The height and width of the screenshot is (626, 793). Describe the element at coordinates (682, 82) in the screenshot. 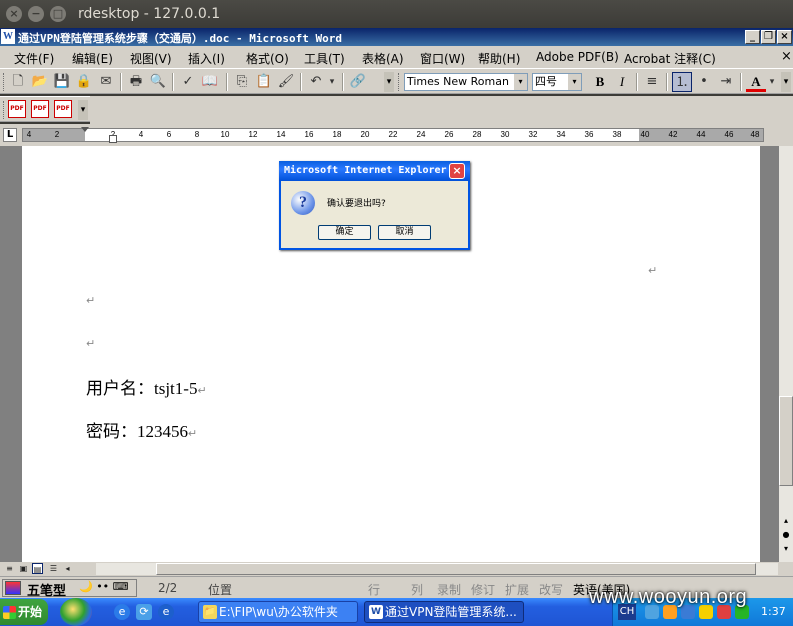

I see `numbering-icon: ⒈` at that location.